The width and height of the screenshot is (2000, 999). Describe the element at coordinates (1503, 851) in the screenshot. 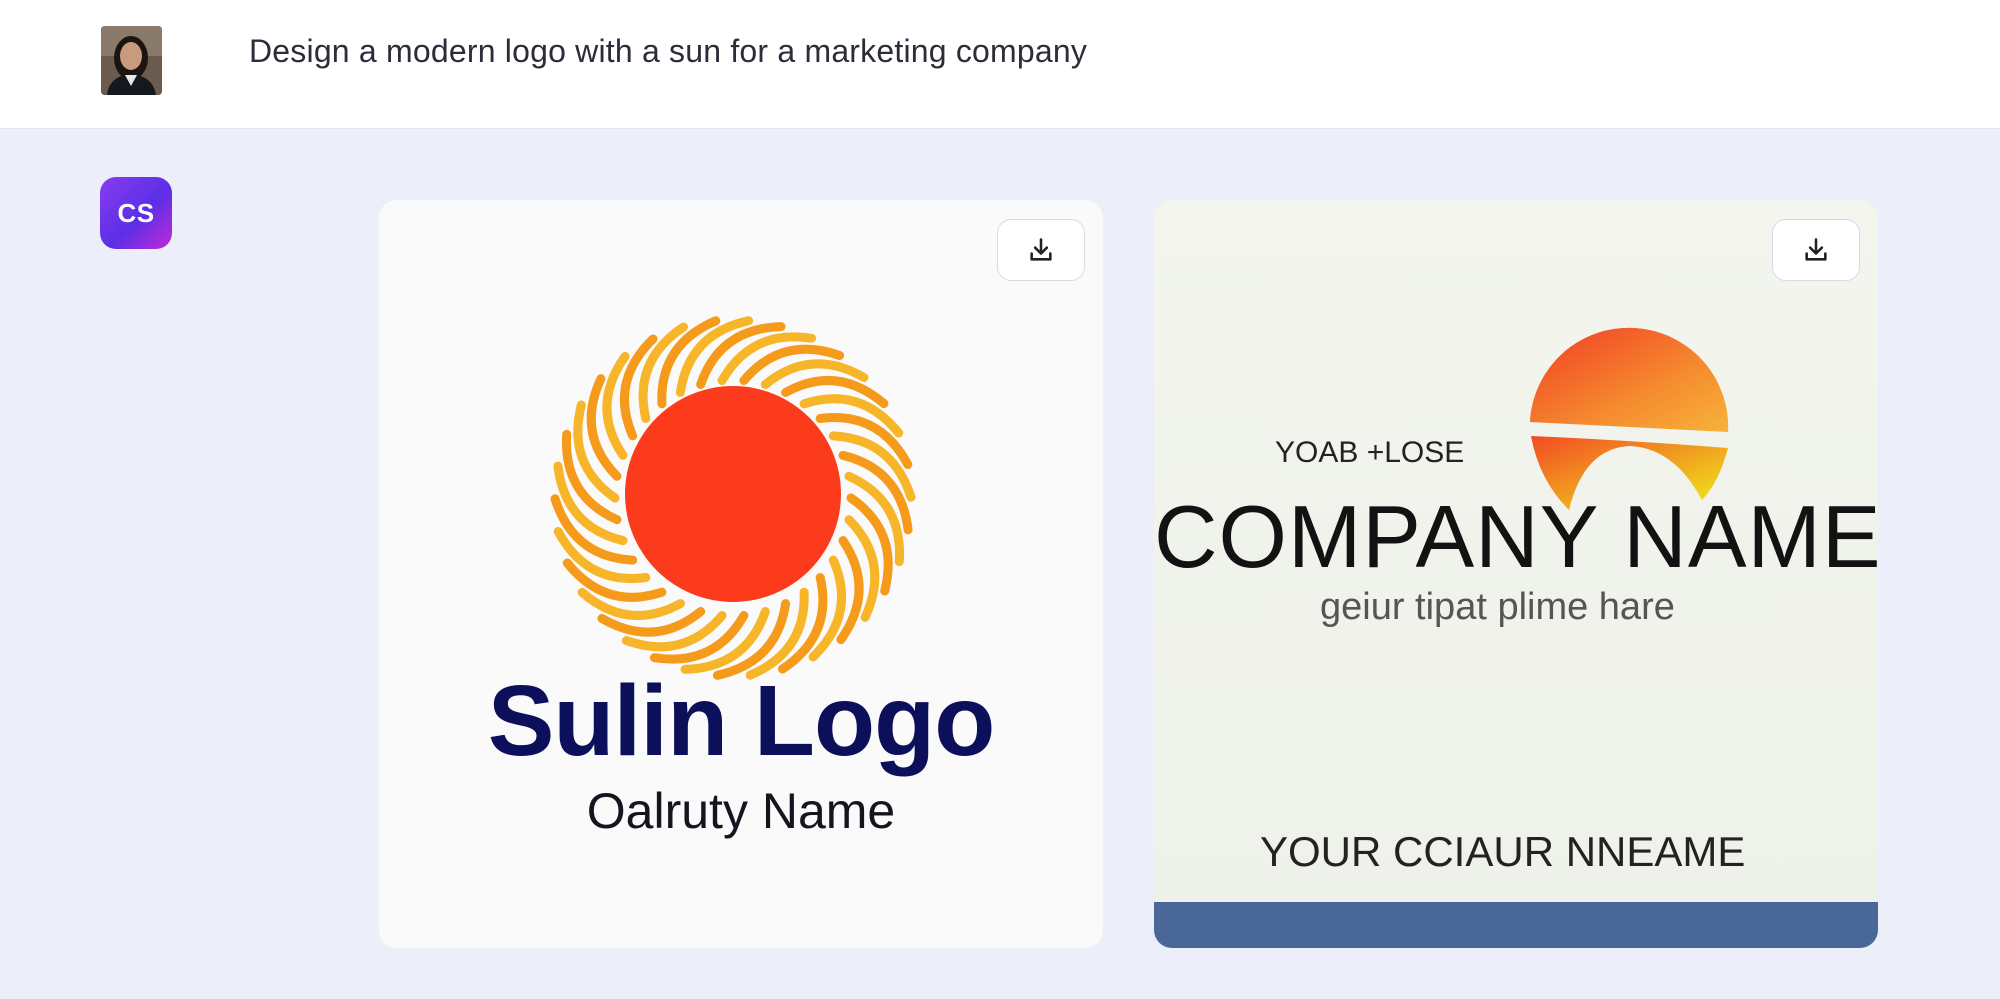

I see `logo-bottom-text: YOUR CCIAUR NNEAME` at that location.